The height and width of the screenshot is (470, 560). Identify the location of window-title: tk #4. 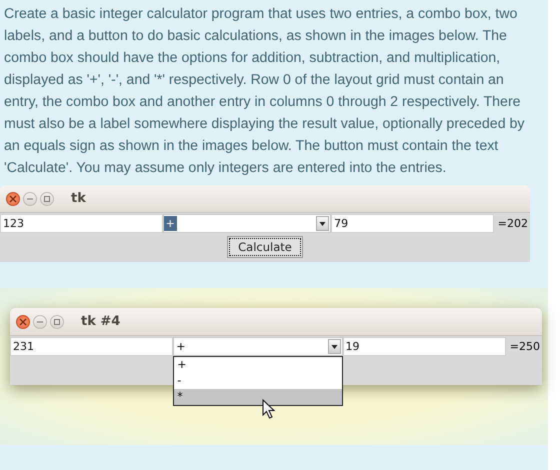
(100, 321).